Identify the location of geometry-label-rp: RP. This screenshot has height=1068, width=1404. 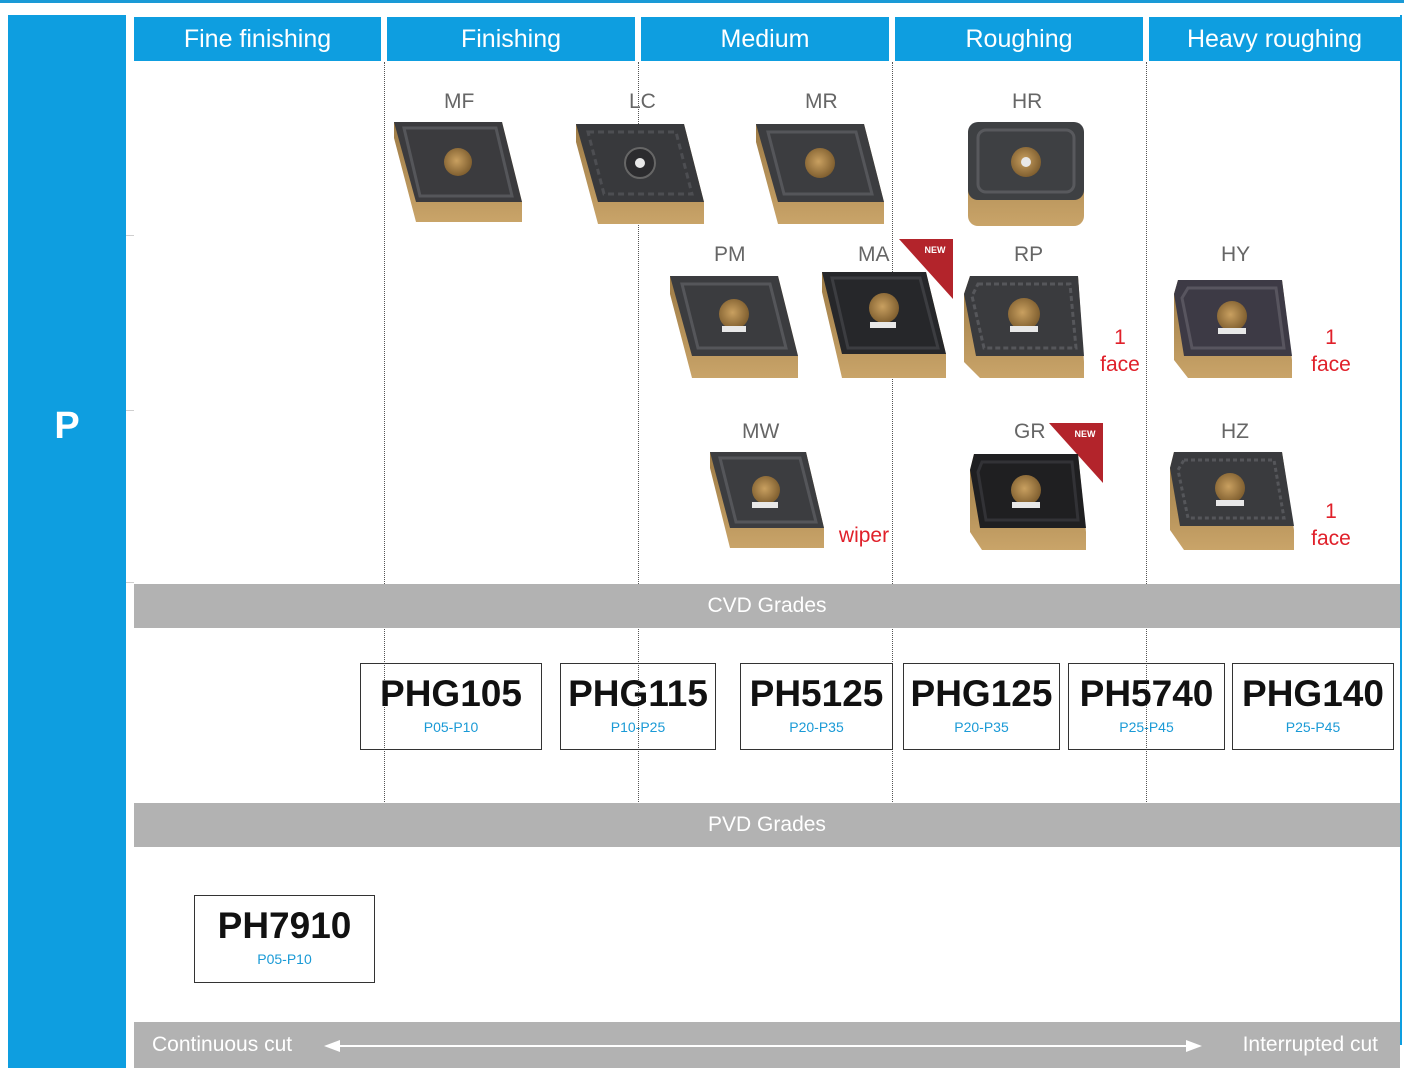
(1029, 254).